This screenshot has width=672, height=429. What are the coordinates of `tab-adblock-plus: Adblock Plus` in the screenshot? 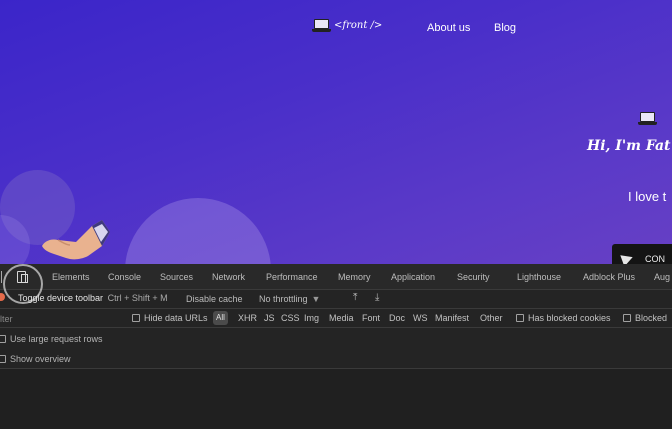 It's located at (609, 277).